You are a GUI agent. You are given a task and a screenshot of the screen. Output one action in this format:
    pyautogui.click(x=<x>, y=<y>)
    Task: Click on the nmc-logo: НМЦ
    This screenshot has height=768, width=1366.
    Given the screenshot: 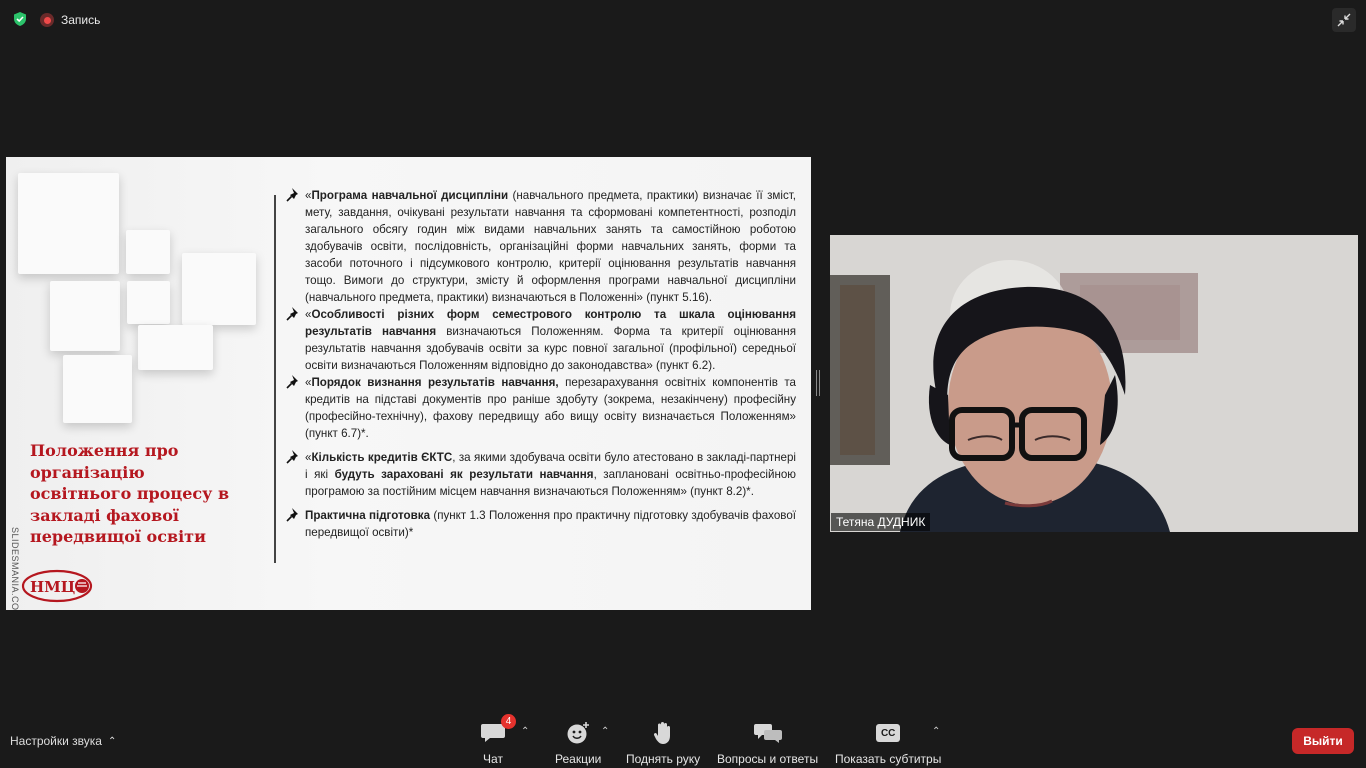 What is the action you would take?
    pyautogui.click(x=58, y=585)
    